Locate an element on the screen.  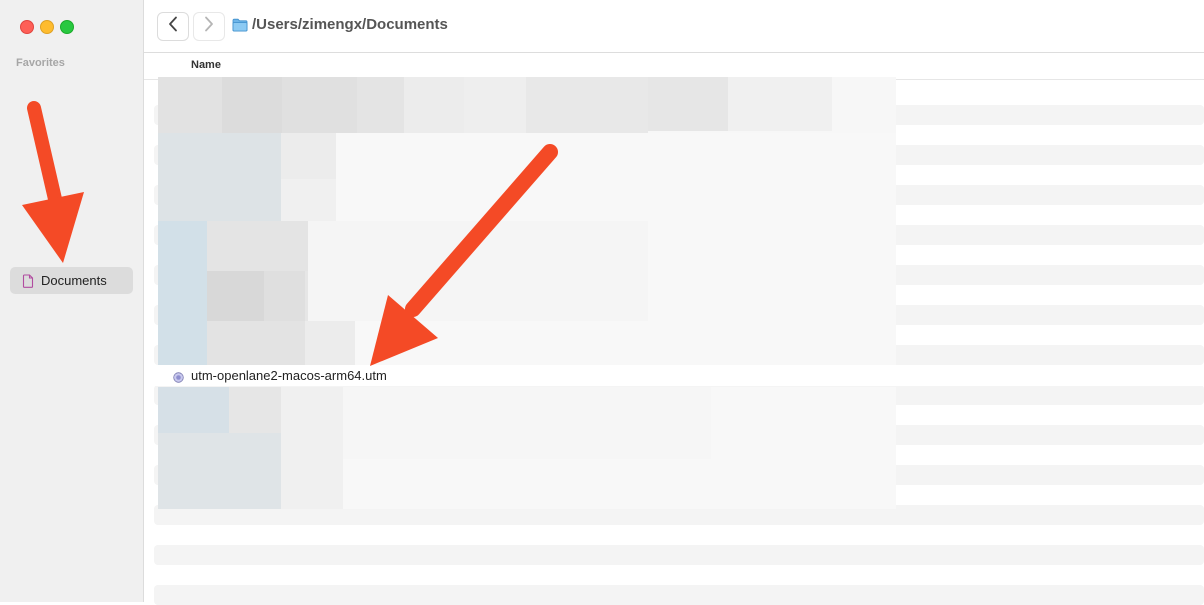
close-window-button is located at coordinates (27, 27).